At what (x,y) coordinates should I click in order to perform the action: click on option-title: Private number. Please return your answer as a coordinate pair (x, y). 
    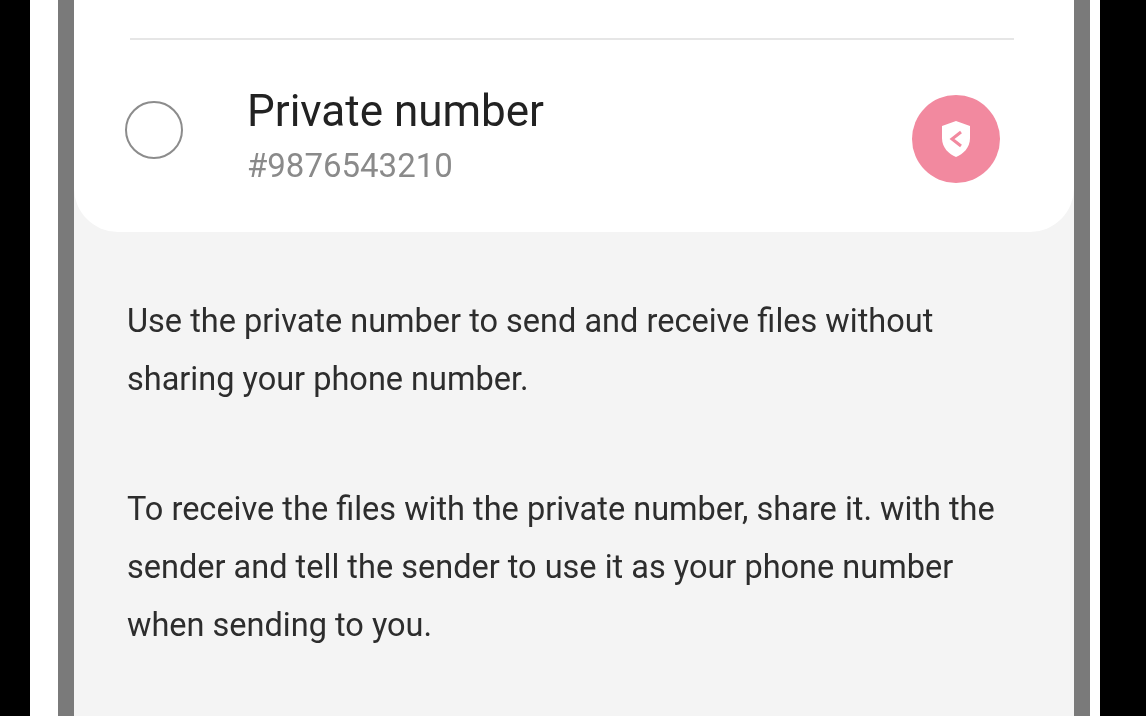
    Looking at the image, I should click on (396, 111).